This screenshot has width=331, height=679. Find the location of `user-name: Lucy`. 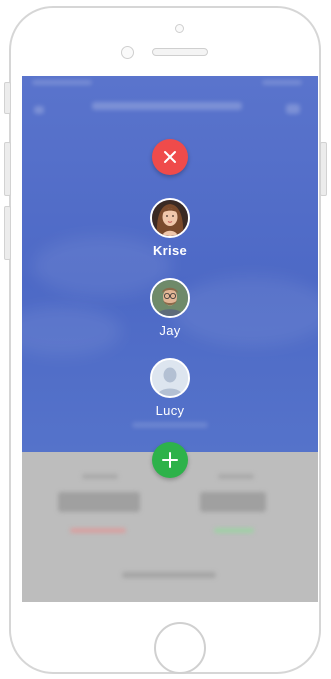

user-name: Lucy is located at coordinates (170, 410).